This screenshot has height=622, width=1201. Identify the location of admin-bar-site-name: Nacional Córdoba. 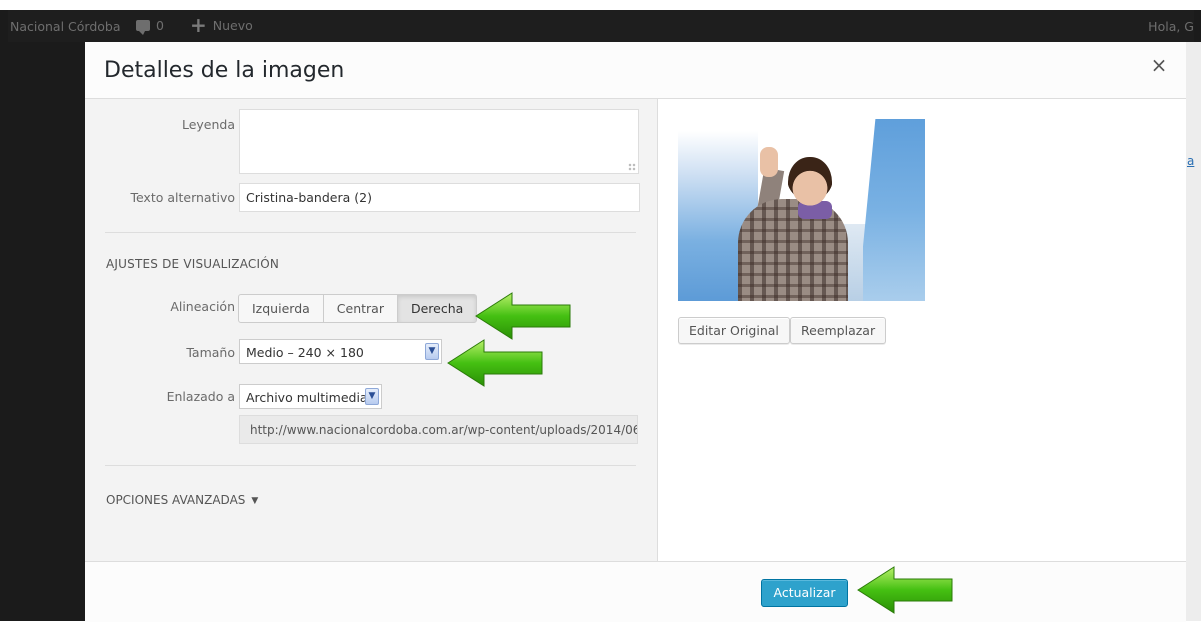
(65, 26).